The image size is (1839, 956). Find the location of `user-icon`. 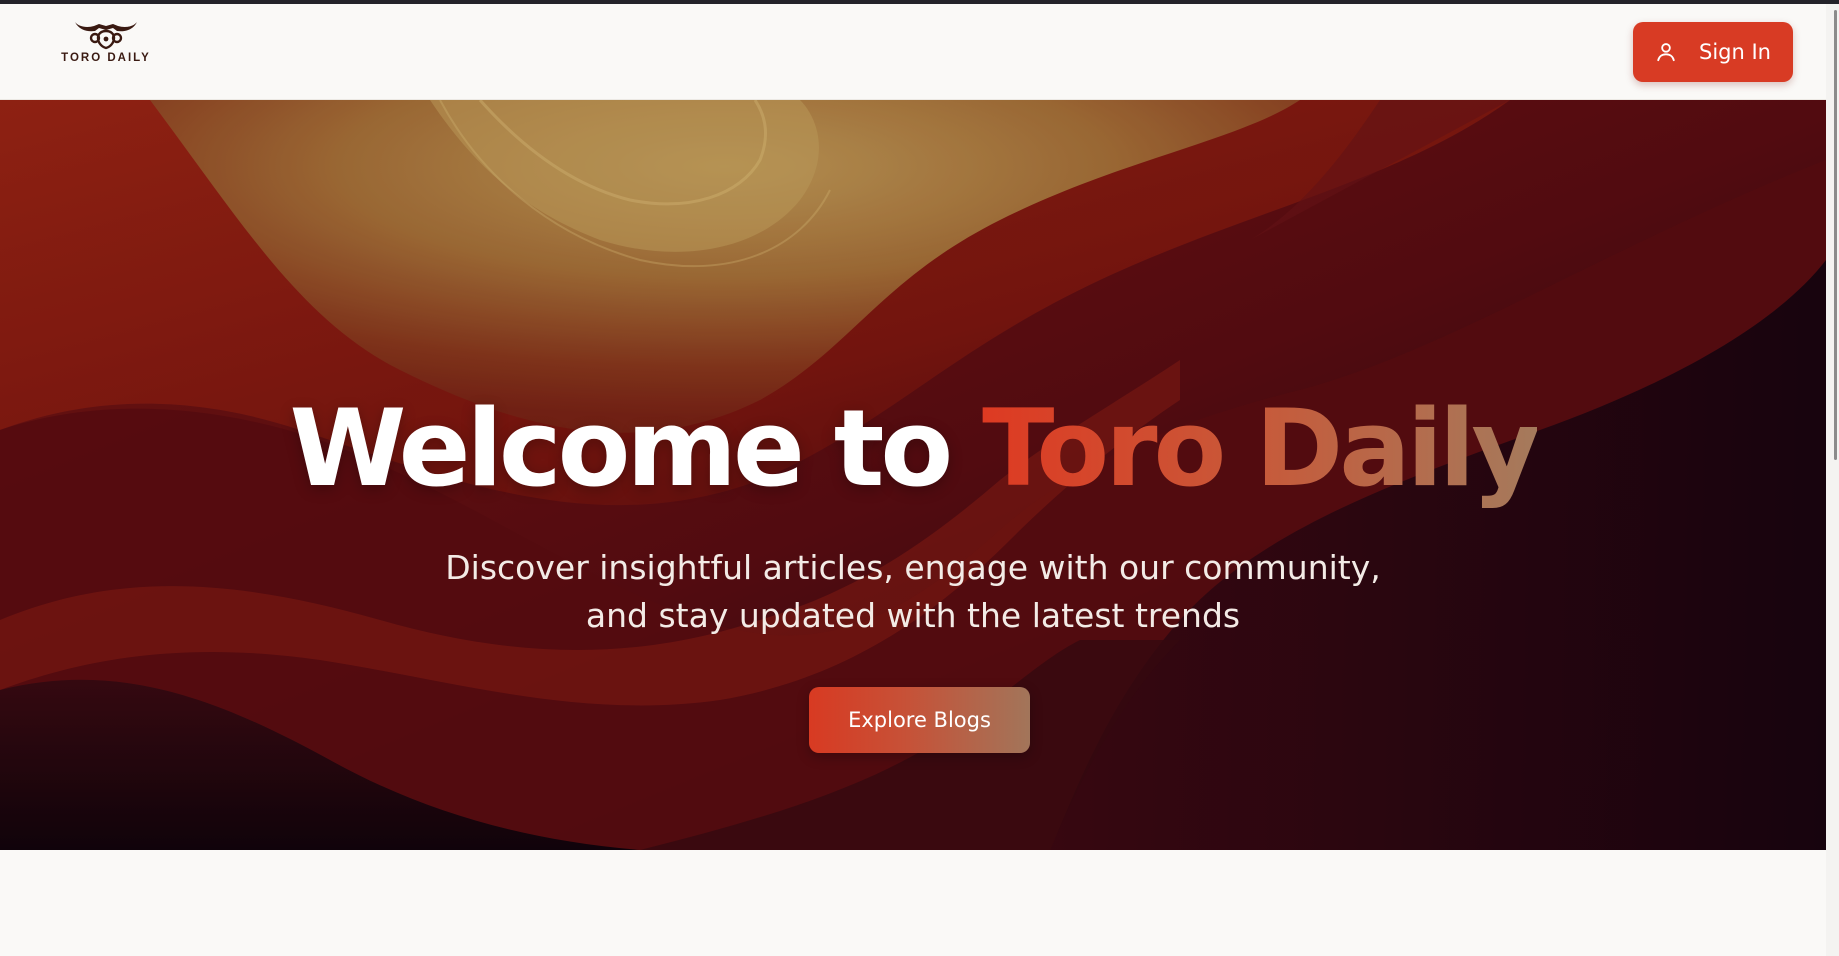

user-icon is located at coordinates (1666, 52).